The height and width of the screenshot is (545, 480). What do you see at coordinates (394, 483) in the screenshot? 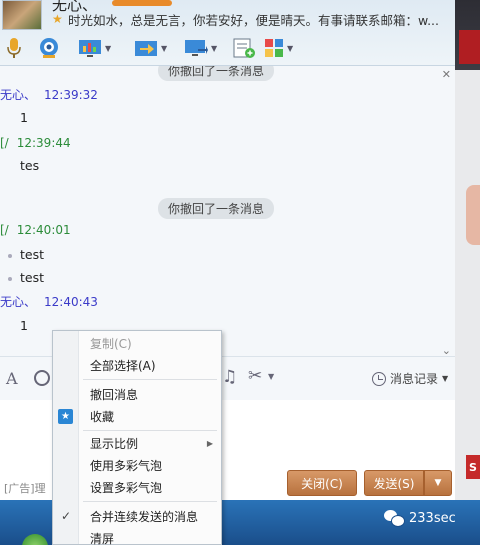
I see `send-button: 发送(S)` at bounding box center [394, 483].